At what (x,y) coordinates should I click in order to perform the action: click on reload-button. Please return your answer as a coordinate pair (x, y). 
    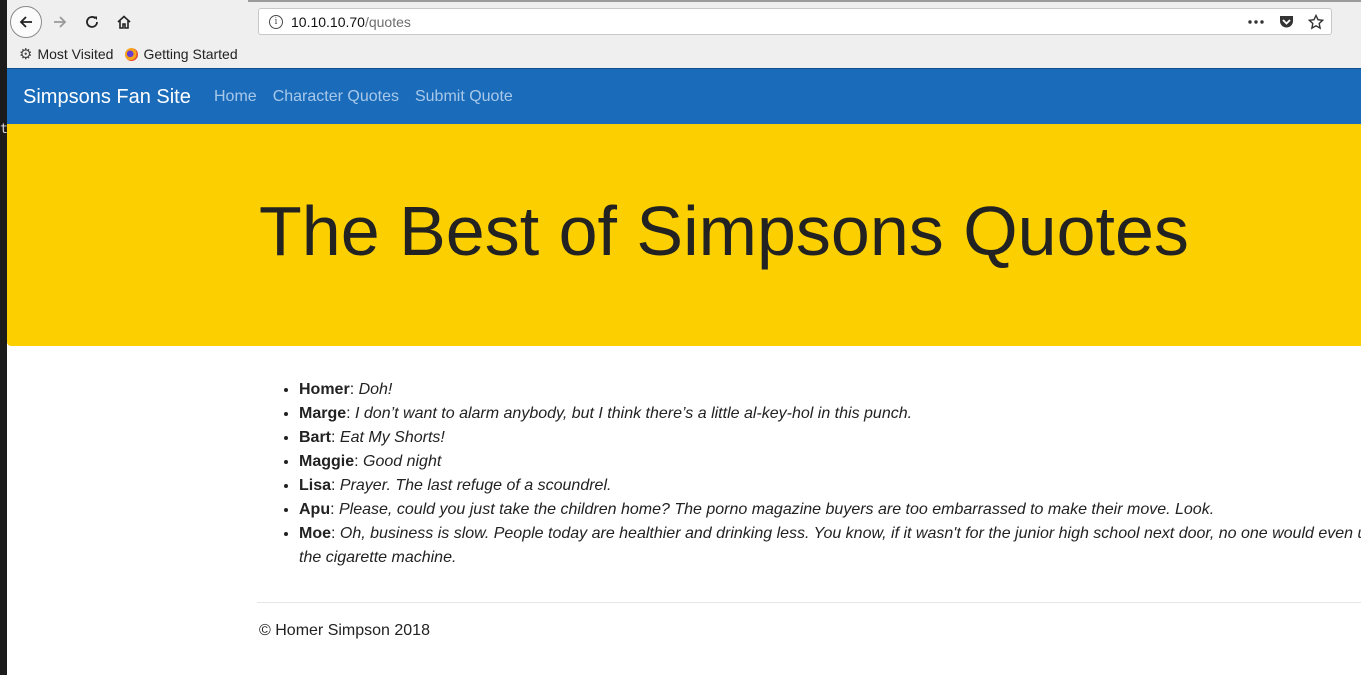
    Looking at the image, I should click on (92, 22).